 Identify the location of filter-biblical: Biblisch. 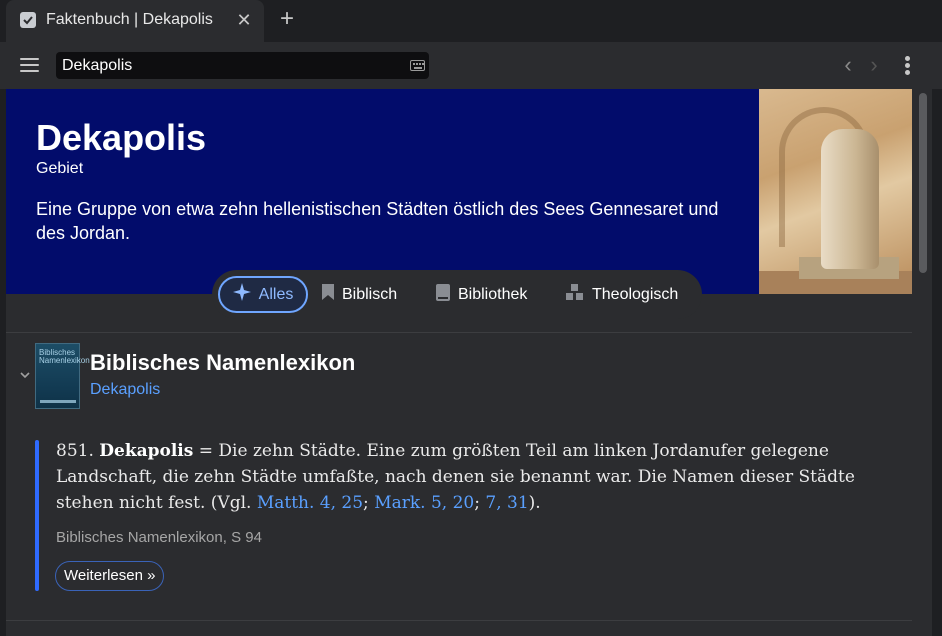
(359, 294).